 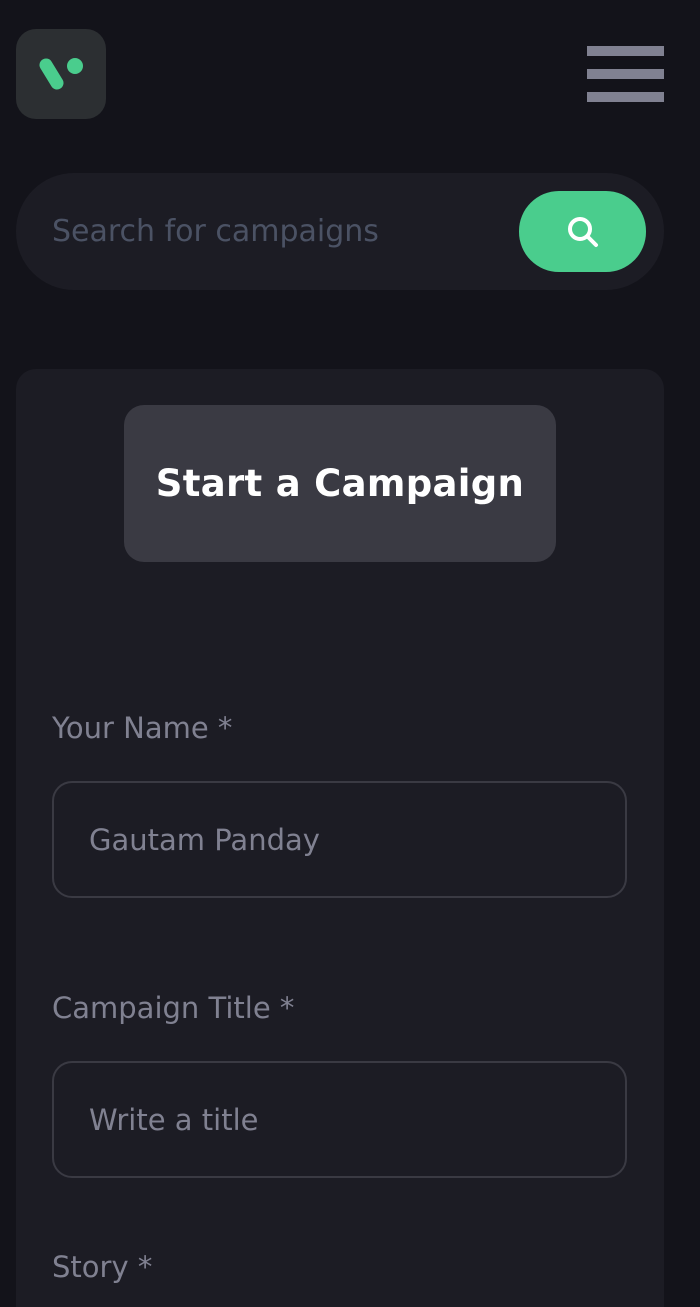 I want to click on search-icon, so click(x=582, y=231).